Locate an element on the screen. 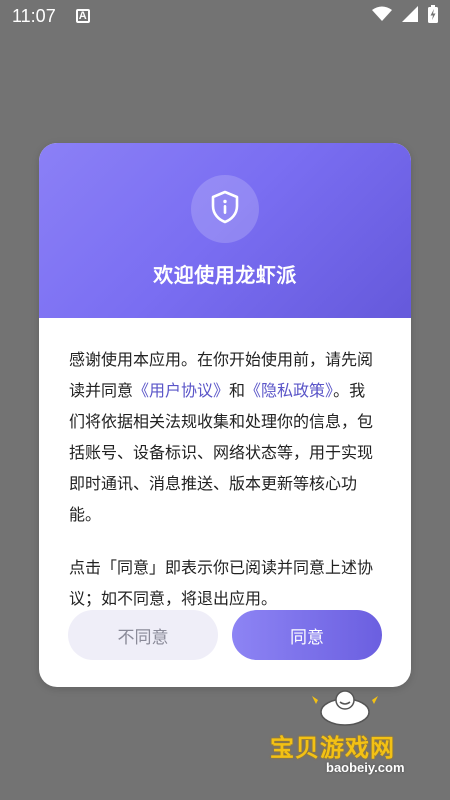  battery-charging-icon is located at coordinates (433, 16).